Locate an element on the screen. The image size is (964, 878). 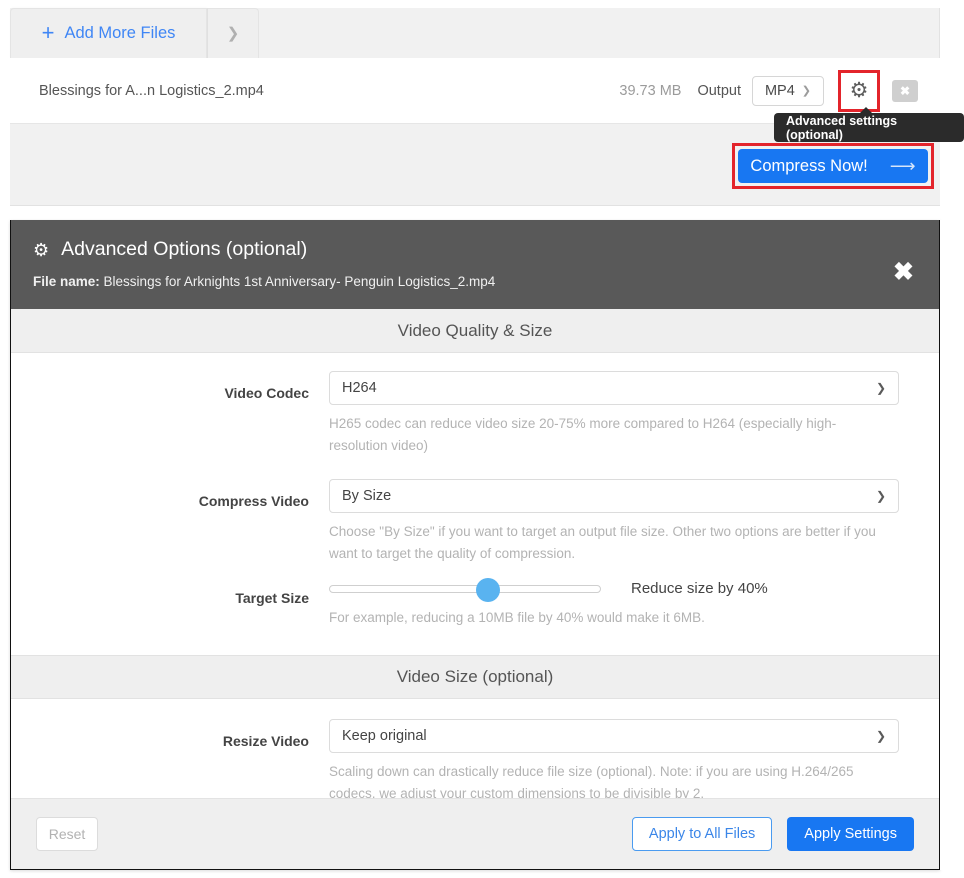
gear-icon: ⚙ is located at coordinates (41, 249).